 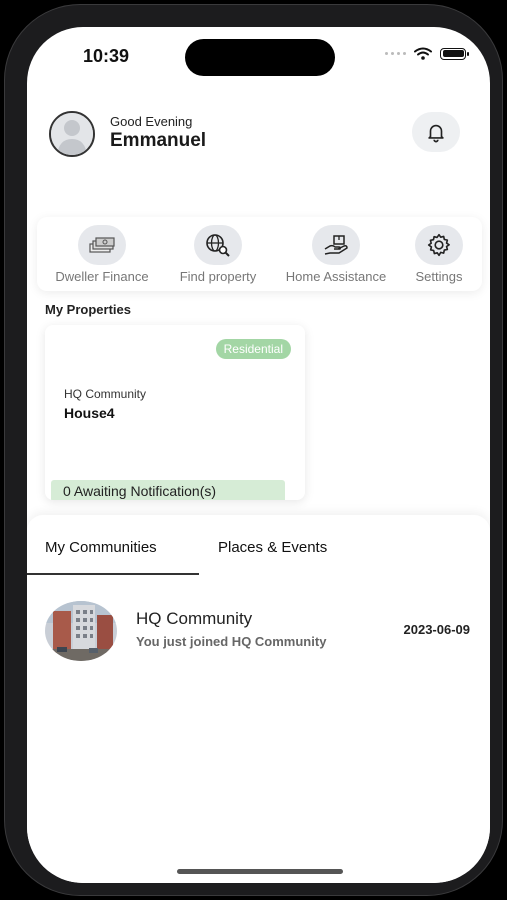 I want to click on community-avatar, so click(x=81, y=631).